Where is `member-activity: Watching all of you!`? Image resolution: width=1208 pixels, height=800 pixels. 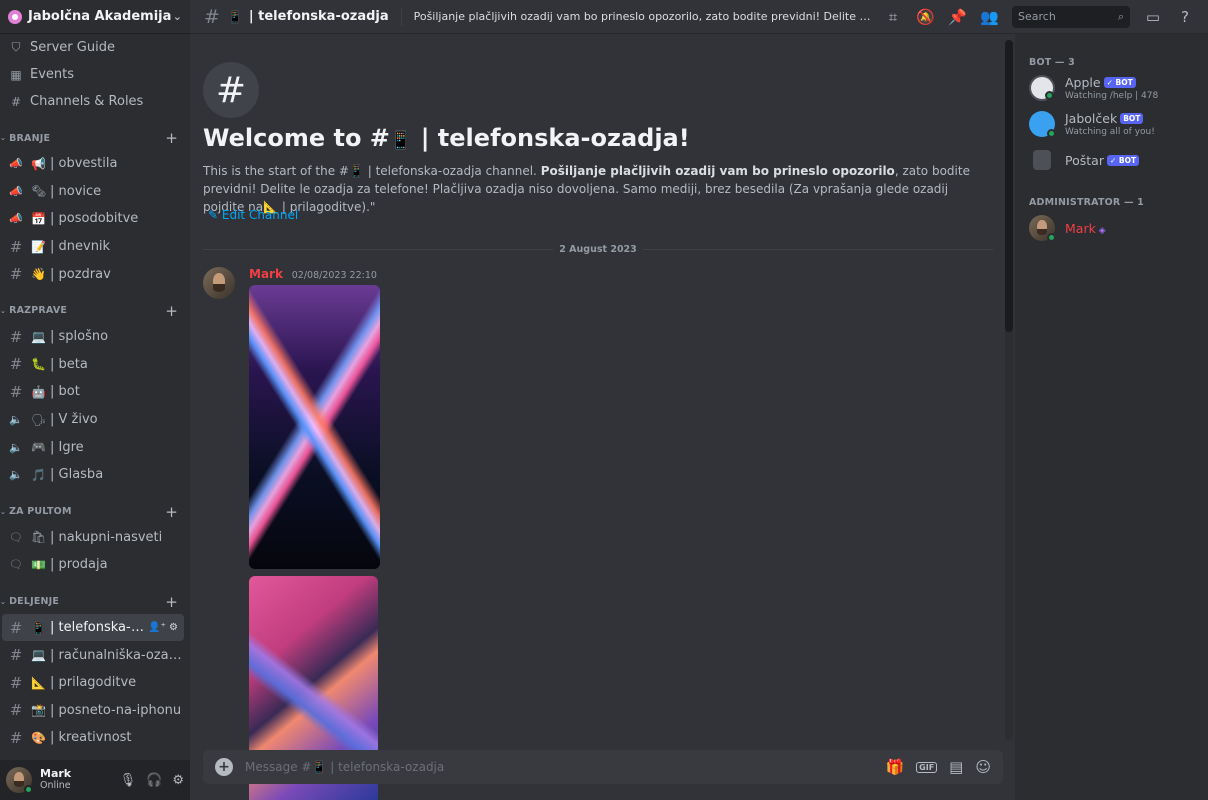 member-activity: Watching all of you! is located at coordinates (1110, 132).